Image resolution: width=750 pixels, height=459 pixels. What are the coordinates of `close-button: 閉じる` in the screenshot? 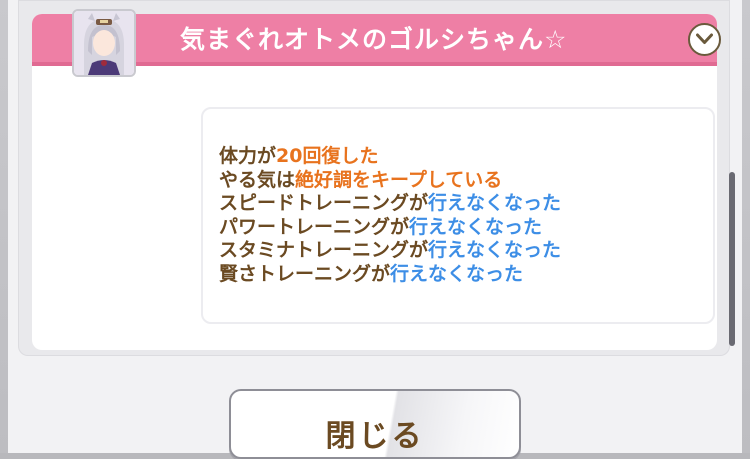 It's located at (375, 424).